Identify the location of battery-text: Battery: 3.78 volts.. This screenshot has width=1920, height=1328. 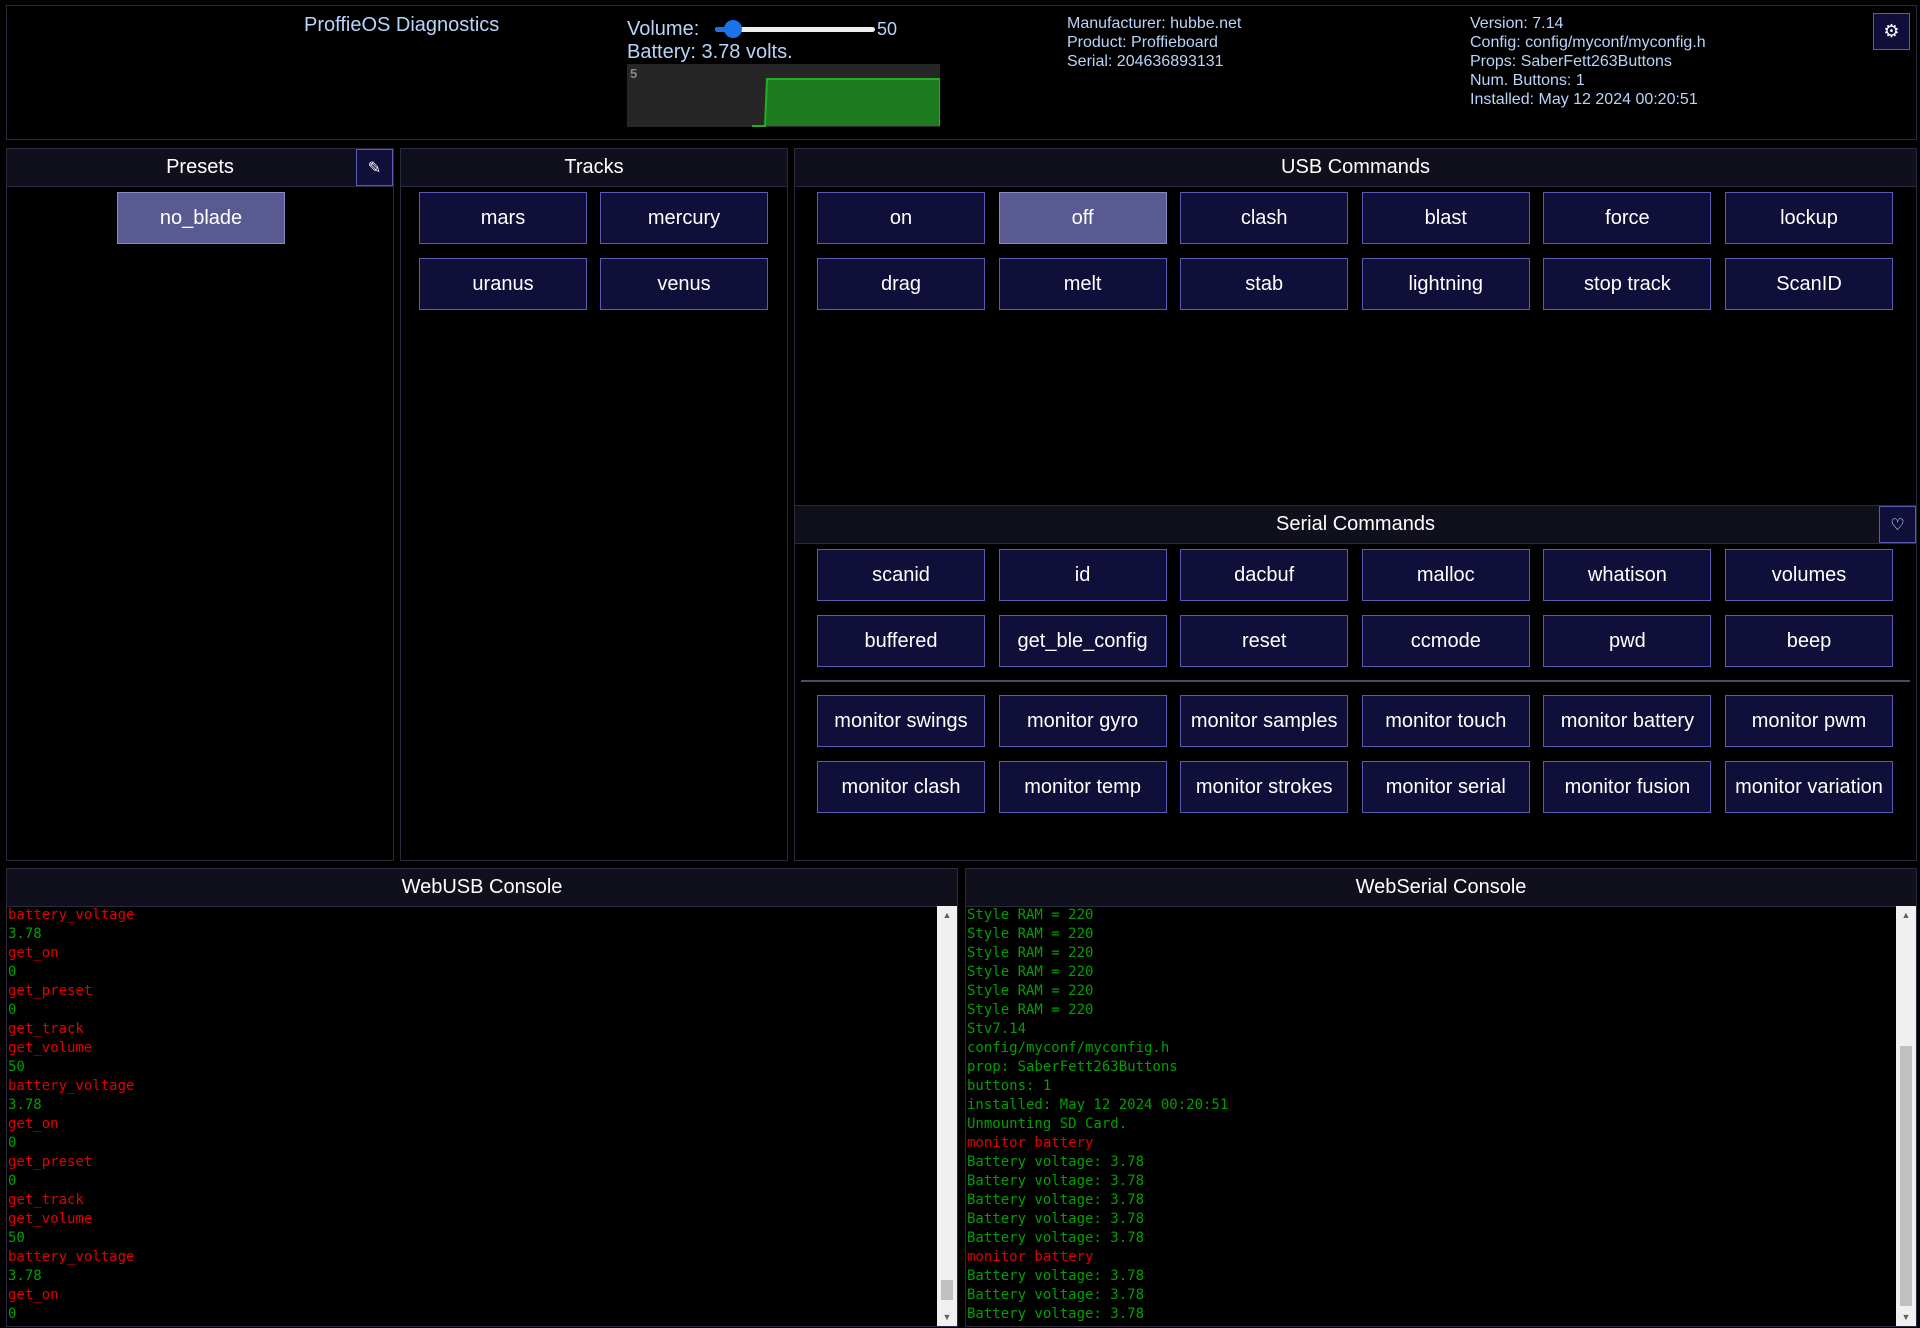
(710, 52).